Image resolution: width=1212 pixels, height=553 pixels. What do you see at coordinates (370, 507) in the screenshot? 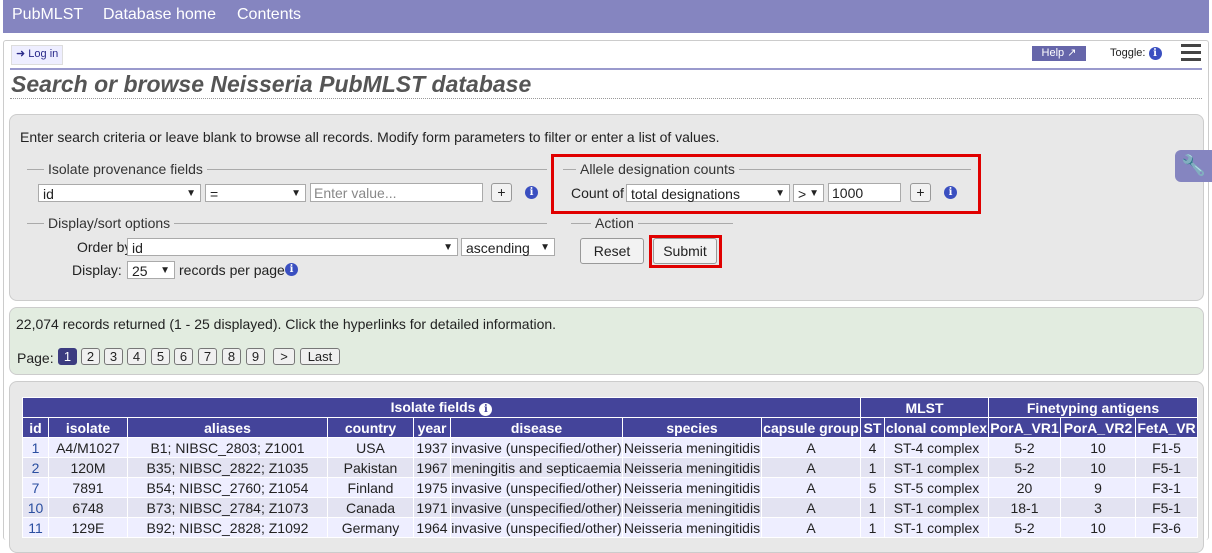
I see `table-cell: Canada` at bounding box center [370, 507].